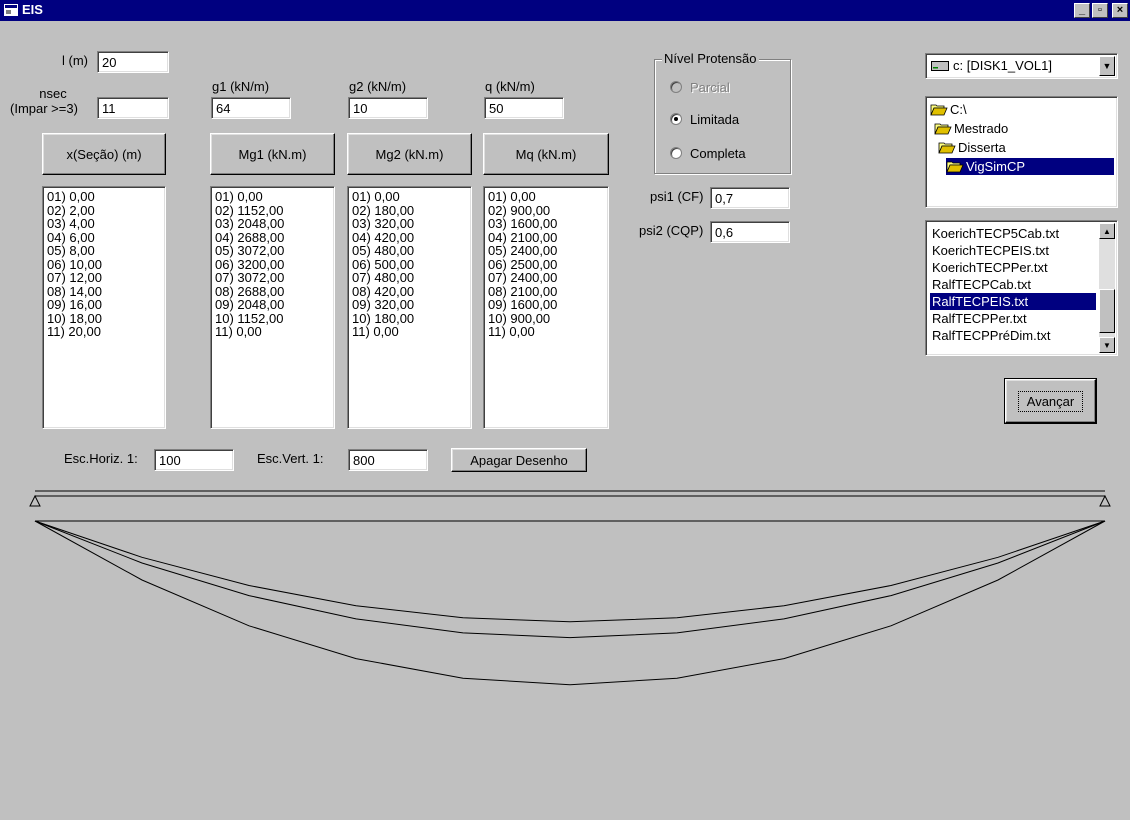 The height and width of the screenshot is (820, 1130). What do you see at coordinates (1030, 166) in the screenshot?
I see `dir-item-vigsimcp: VigSimCP` at bounding box center [1030, 166].